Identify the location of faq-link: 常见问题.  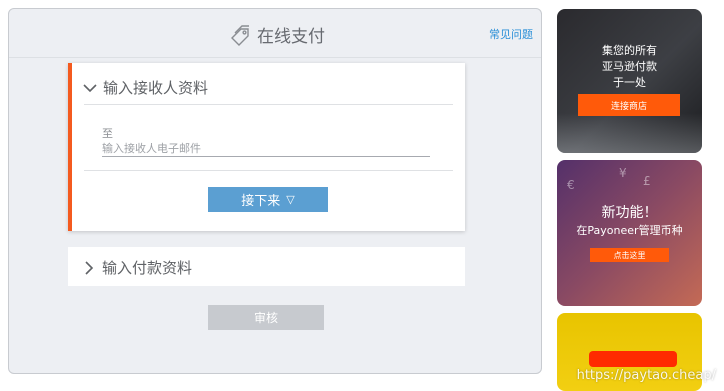
(511, 34).